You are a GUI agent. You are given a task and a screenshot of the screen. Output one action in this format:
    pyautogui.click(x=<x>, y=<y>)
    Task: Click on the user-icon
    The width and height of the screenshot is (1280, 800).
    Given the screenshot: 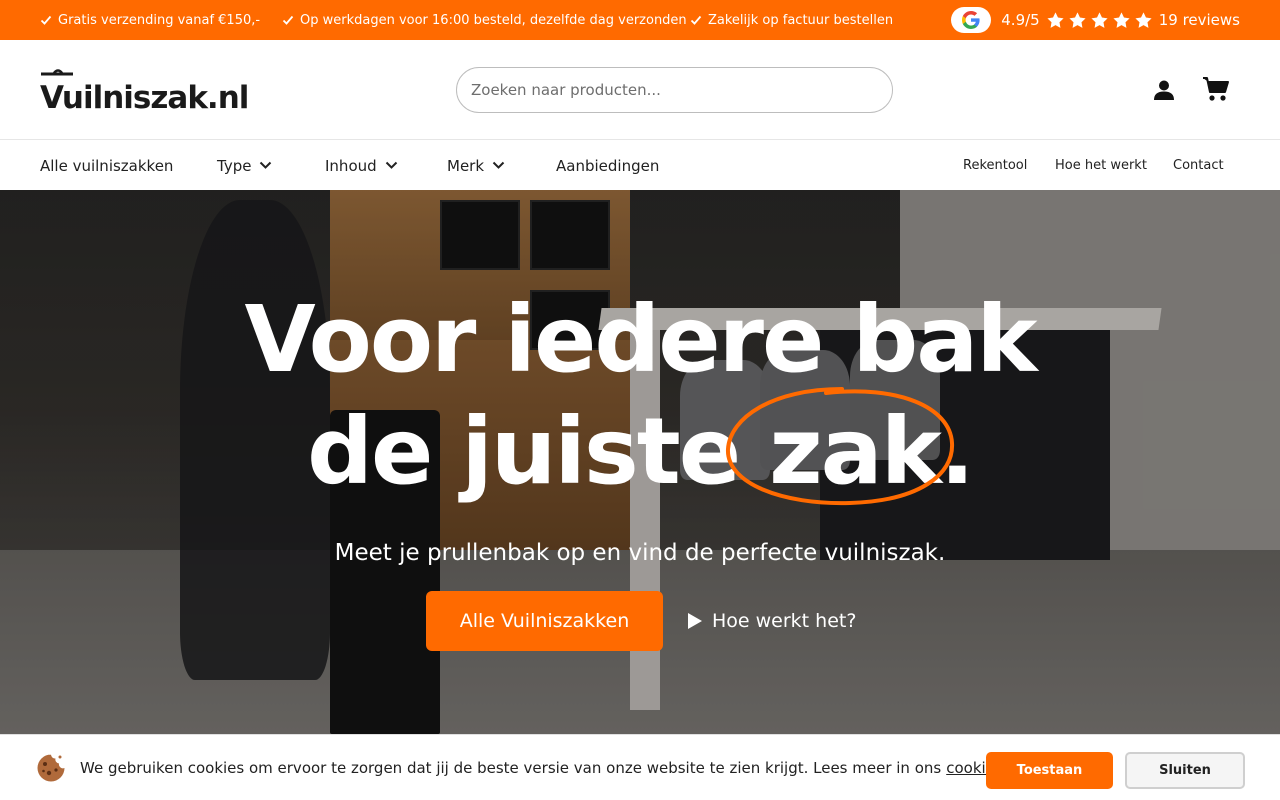 What is the action you would take?
    pyautogui.click(x=1164, y=90)
    